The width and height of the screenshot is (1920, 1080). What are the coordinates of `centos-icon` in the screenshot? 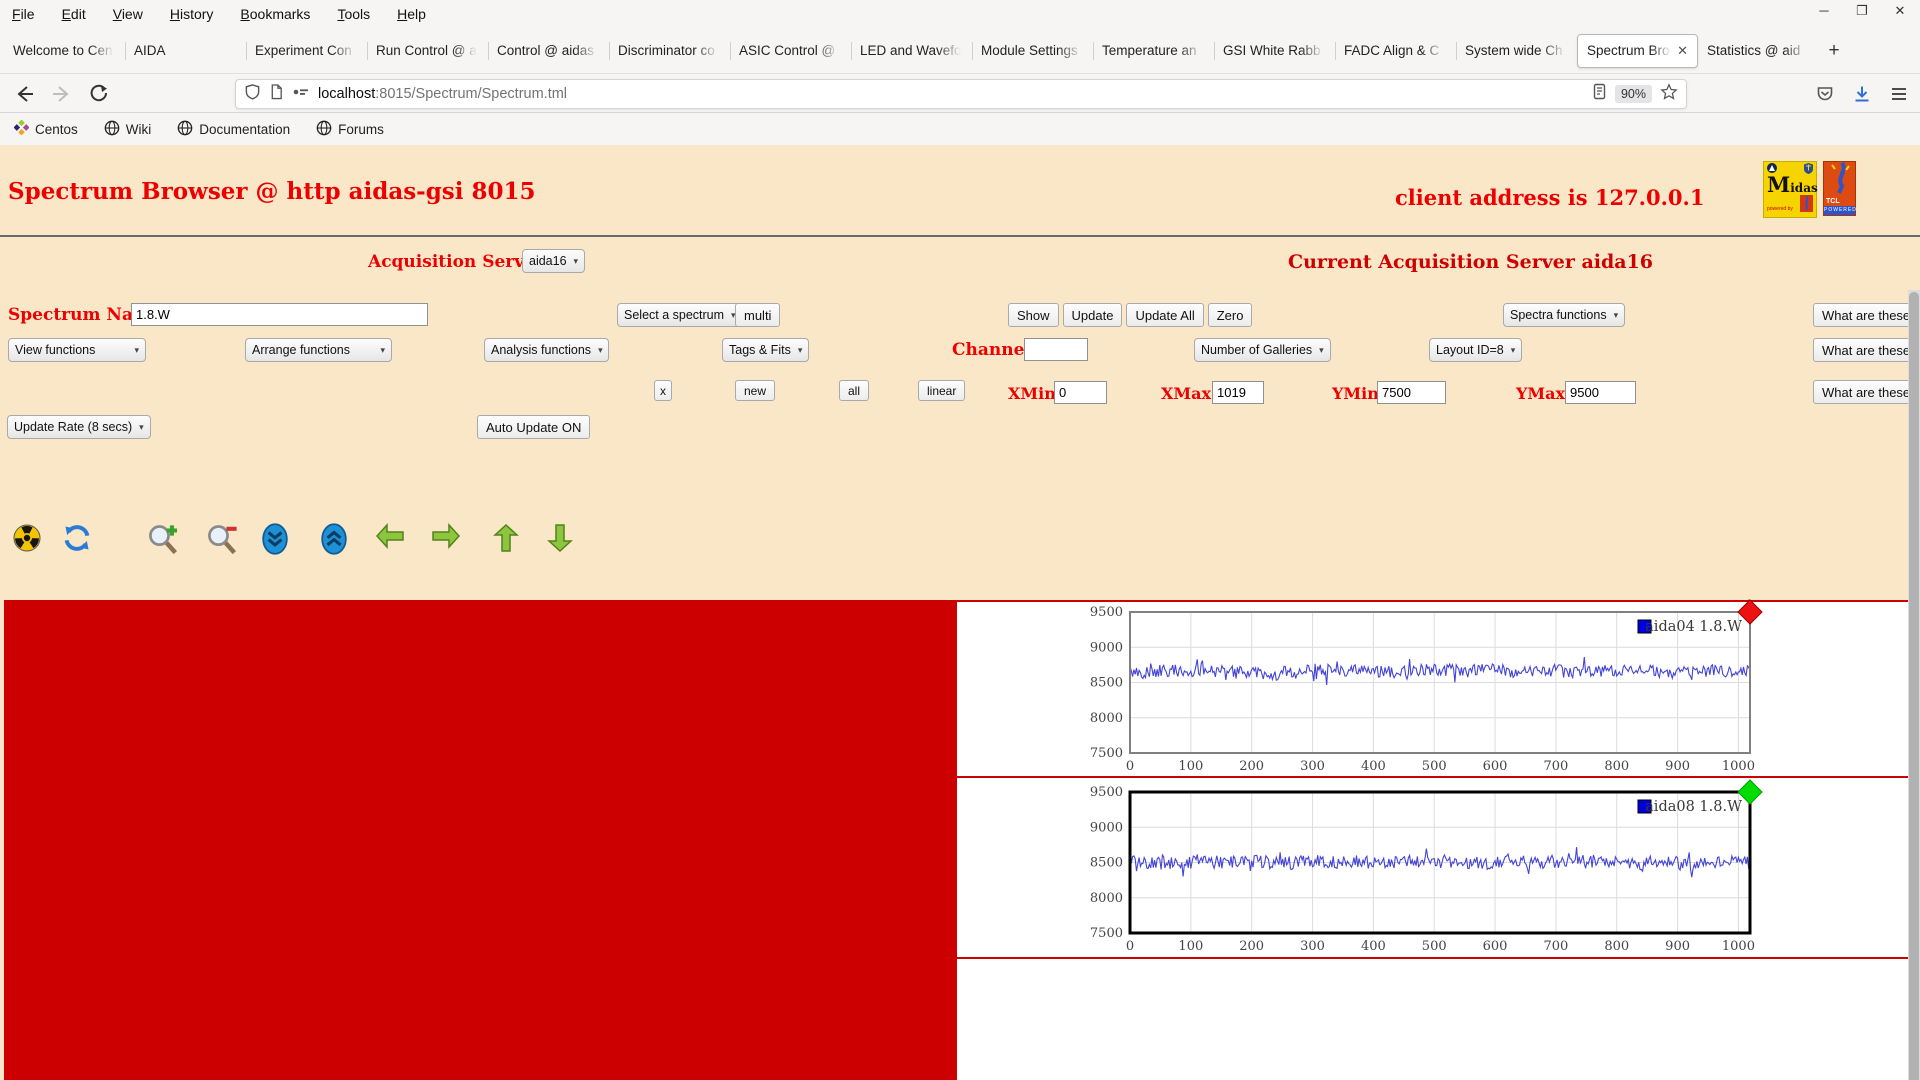 It's located at (21, 128).